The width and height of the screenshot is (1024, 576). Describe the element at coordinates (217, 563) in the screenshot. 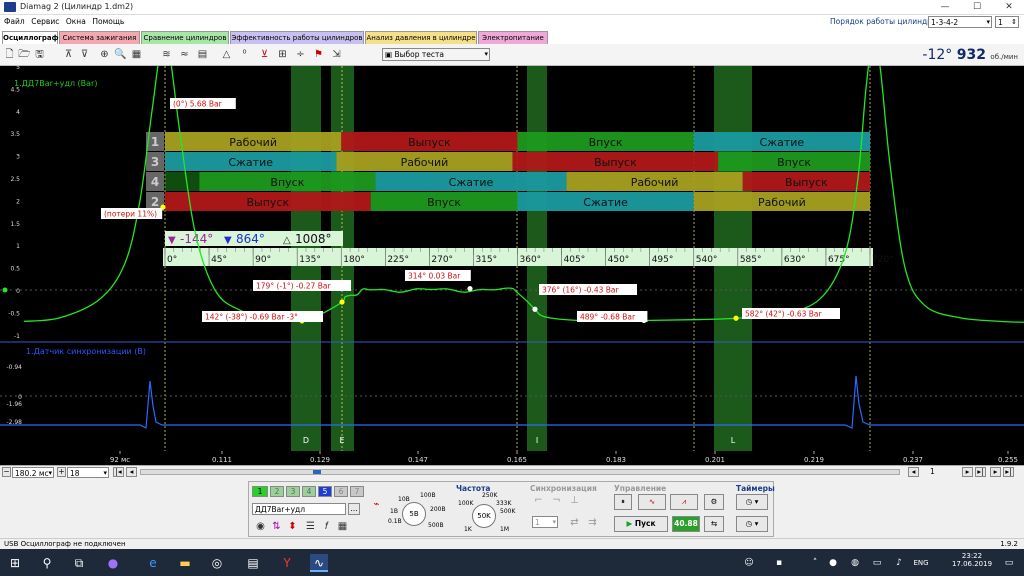

I see `media-icon: ◎` at that location.